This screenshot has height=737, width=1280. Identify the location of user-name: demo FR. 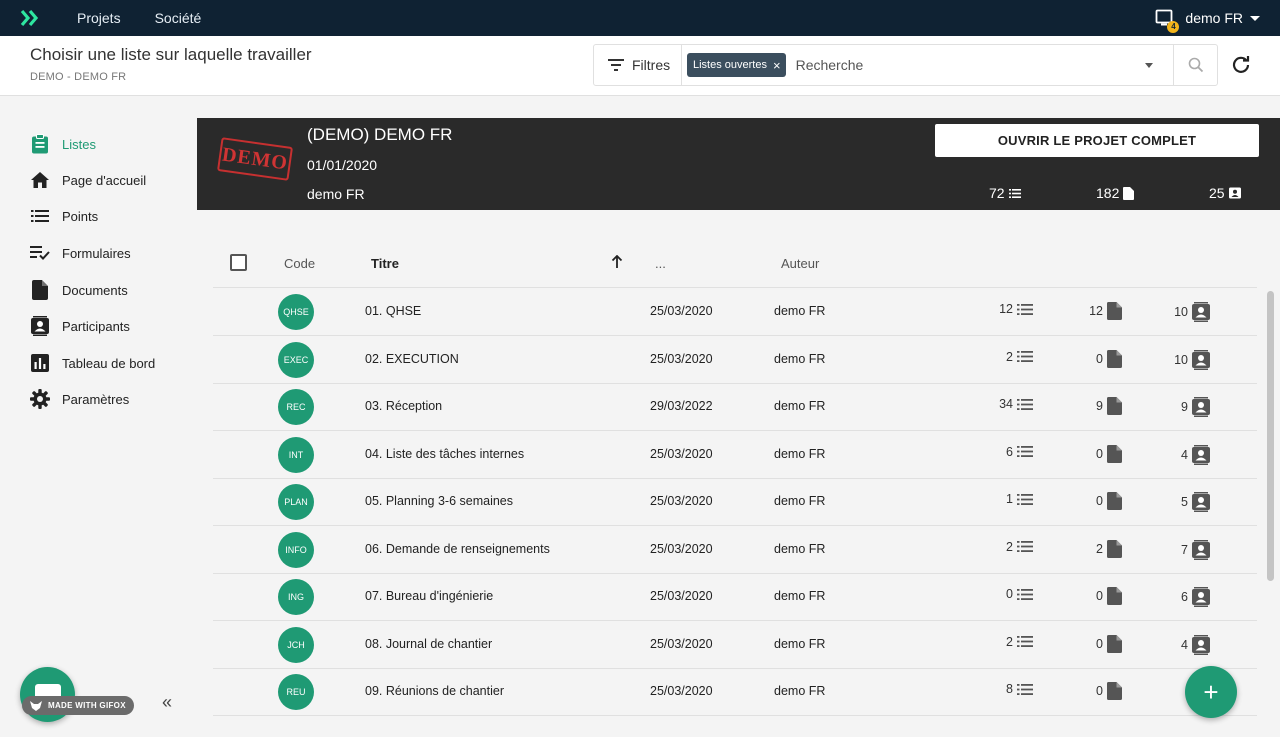
(1214, 18).